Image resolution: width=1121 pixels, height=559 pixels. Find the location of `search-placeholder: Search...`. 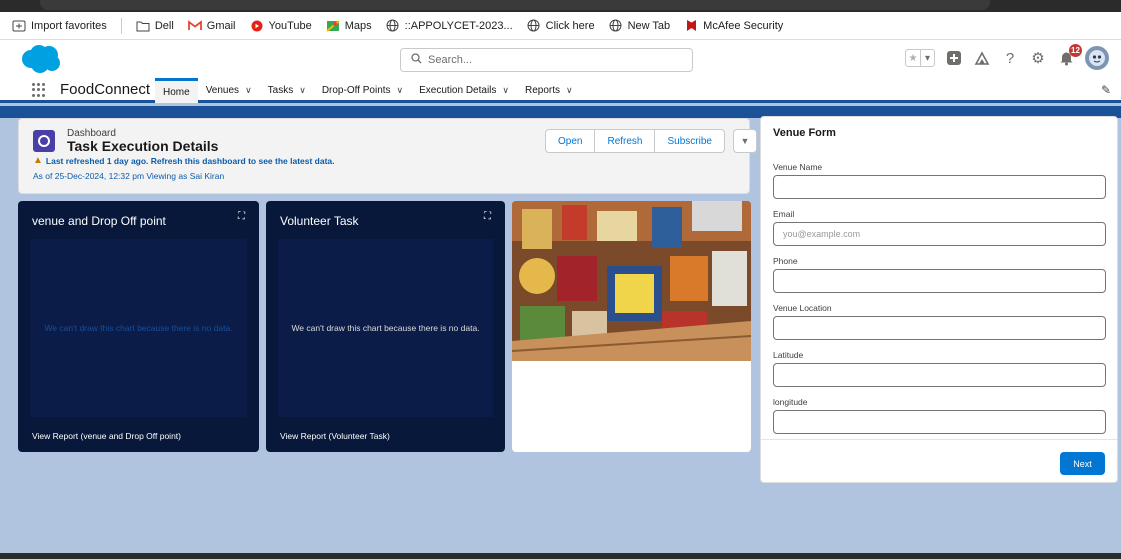

search-placeholder: Search... is located at coordinates (450, 60).